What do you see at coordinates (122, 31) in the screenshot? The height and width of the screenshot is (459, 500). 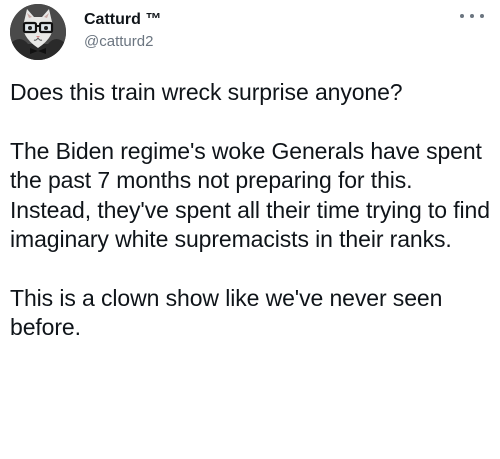 I see `author-info: Catturd ™ @catturd2` at bounding box center [122, 31].